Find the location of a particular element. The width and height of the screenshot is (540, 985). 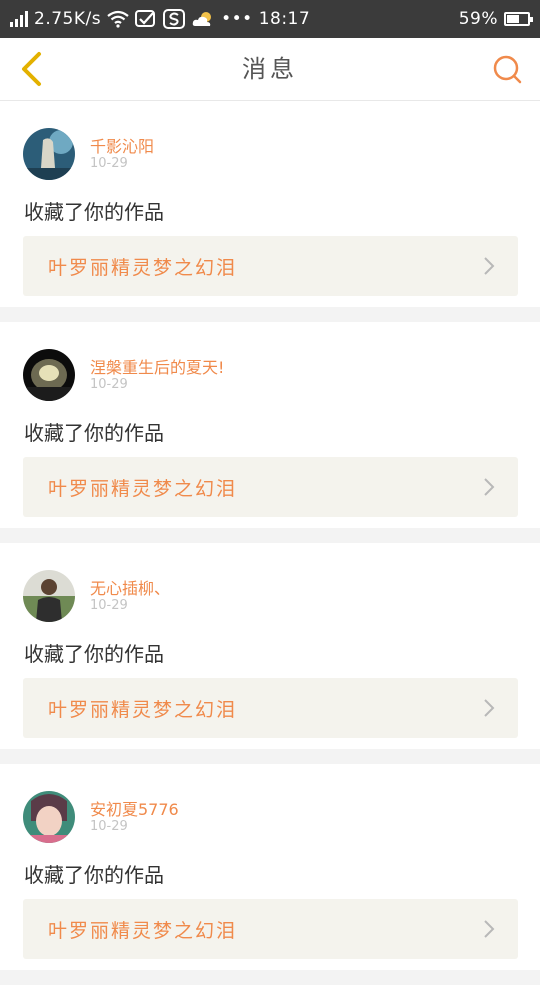

overflow-dots: ••• is located at coordinates (237, 19).